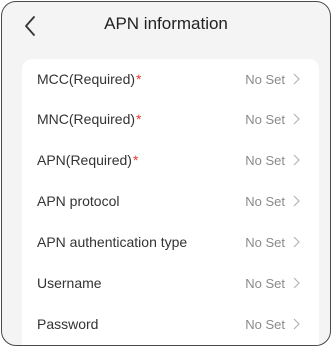  I want to click on row-label: Password, so click(68, 324).